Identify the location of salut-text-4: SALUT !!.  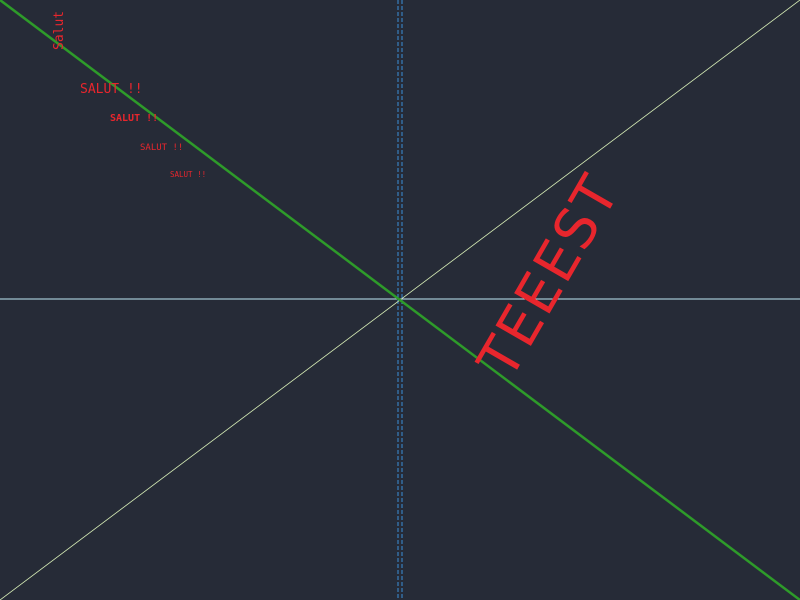
(188, 174).